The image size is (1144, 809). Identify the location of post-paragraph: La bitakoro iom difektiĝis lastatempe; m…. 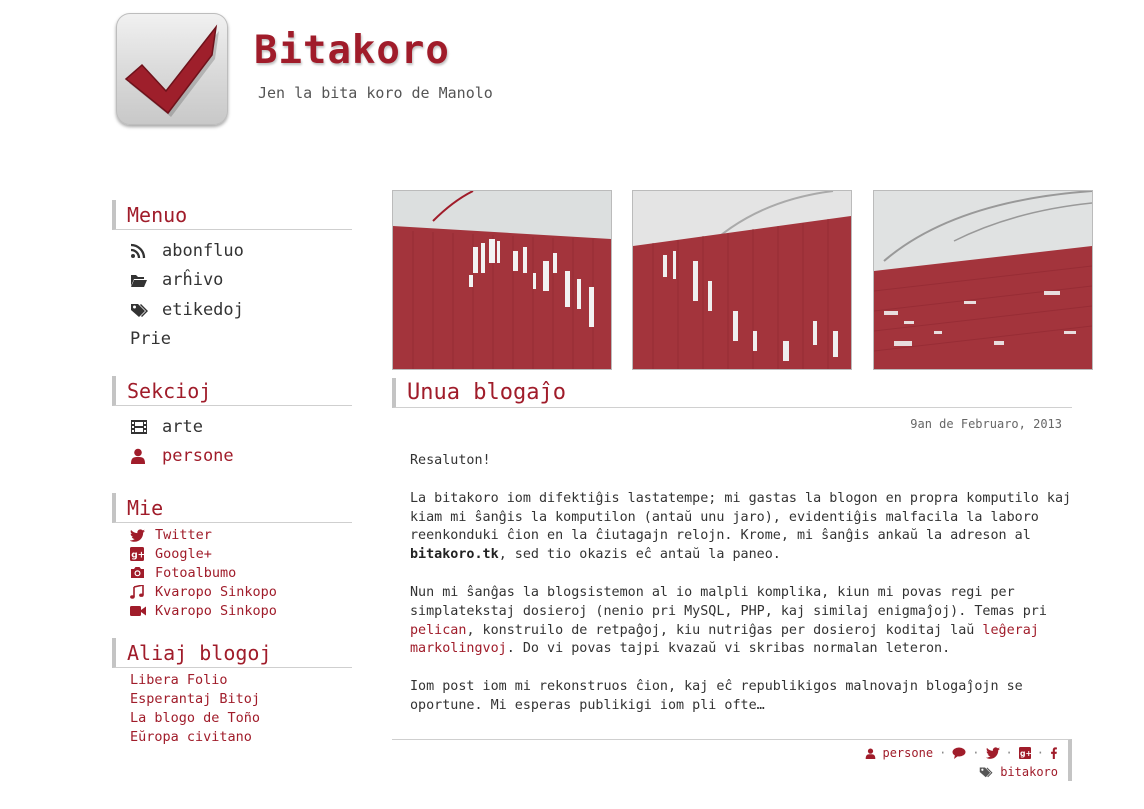
(741, 527).